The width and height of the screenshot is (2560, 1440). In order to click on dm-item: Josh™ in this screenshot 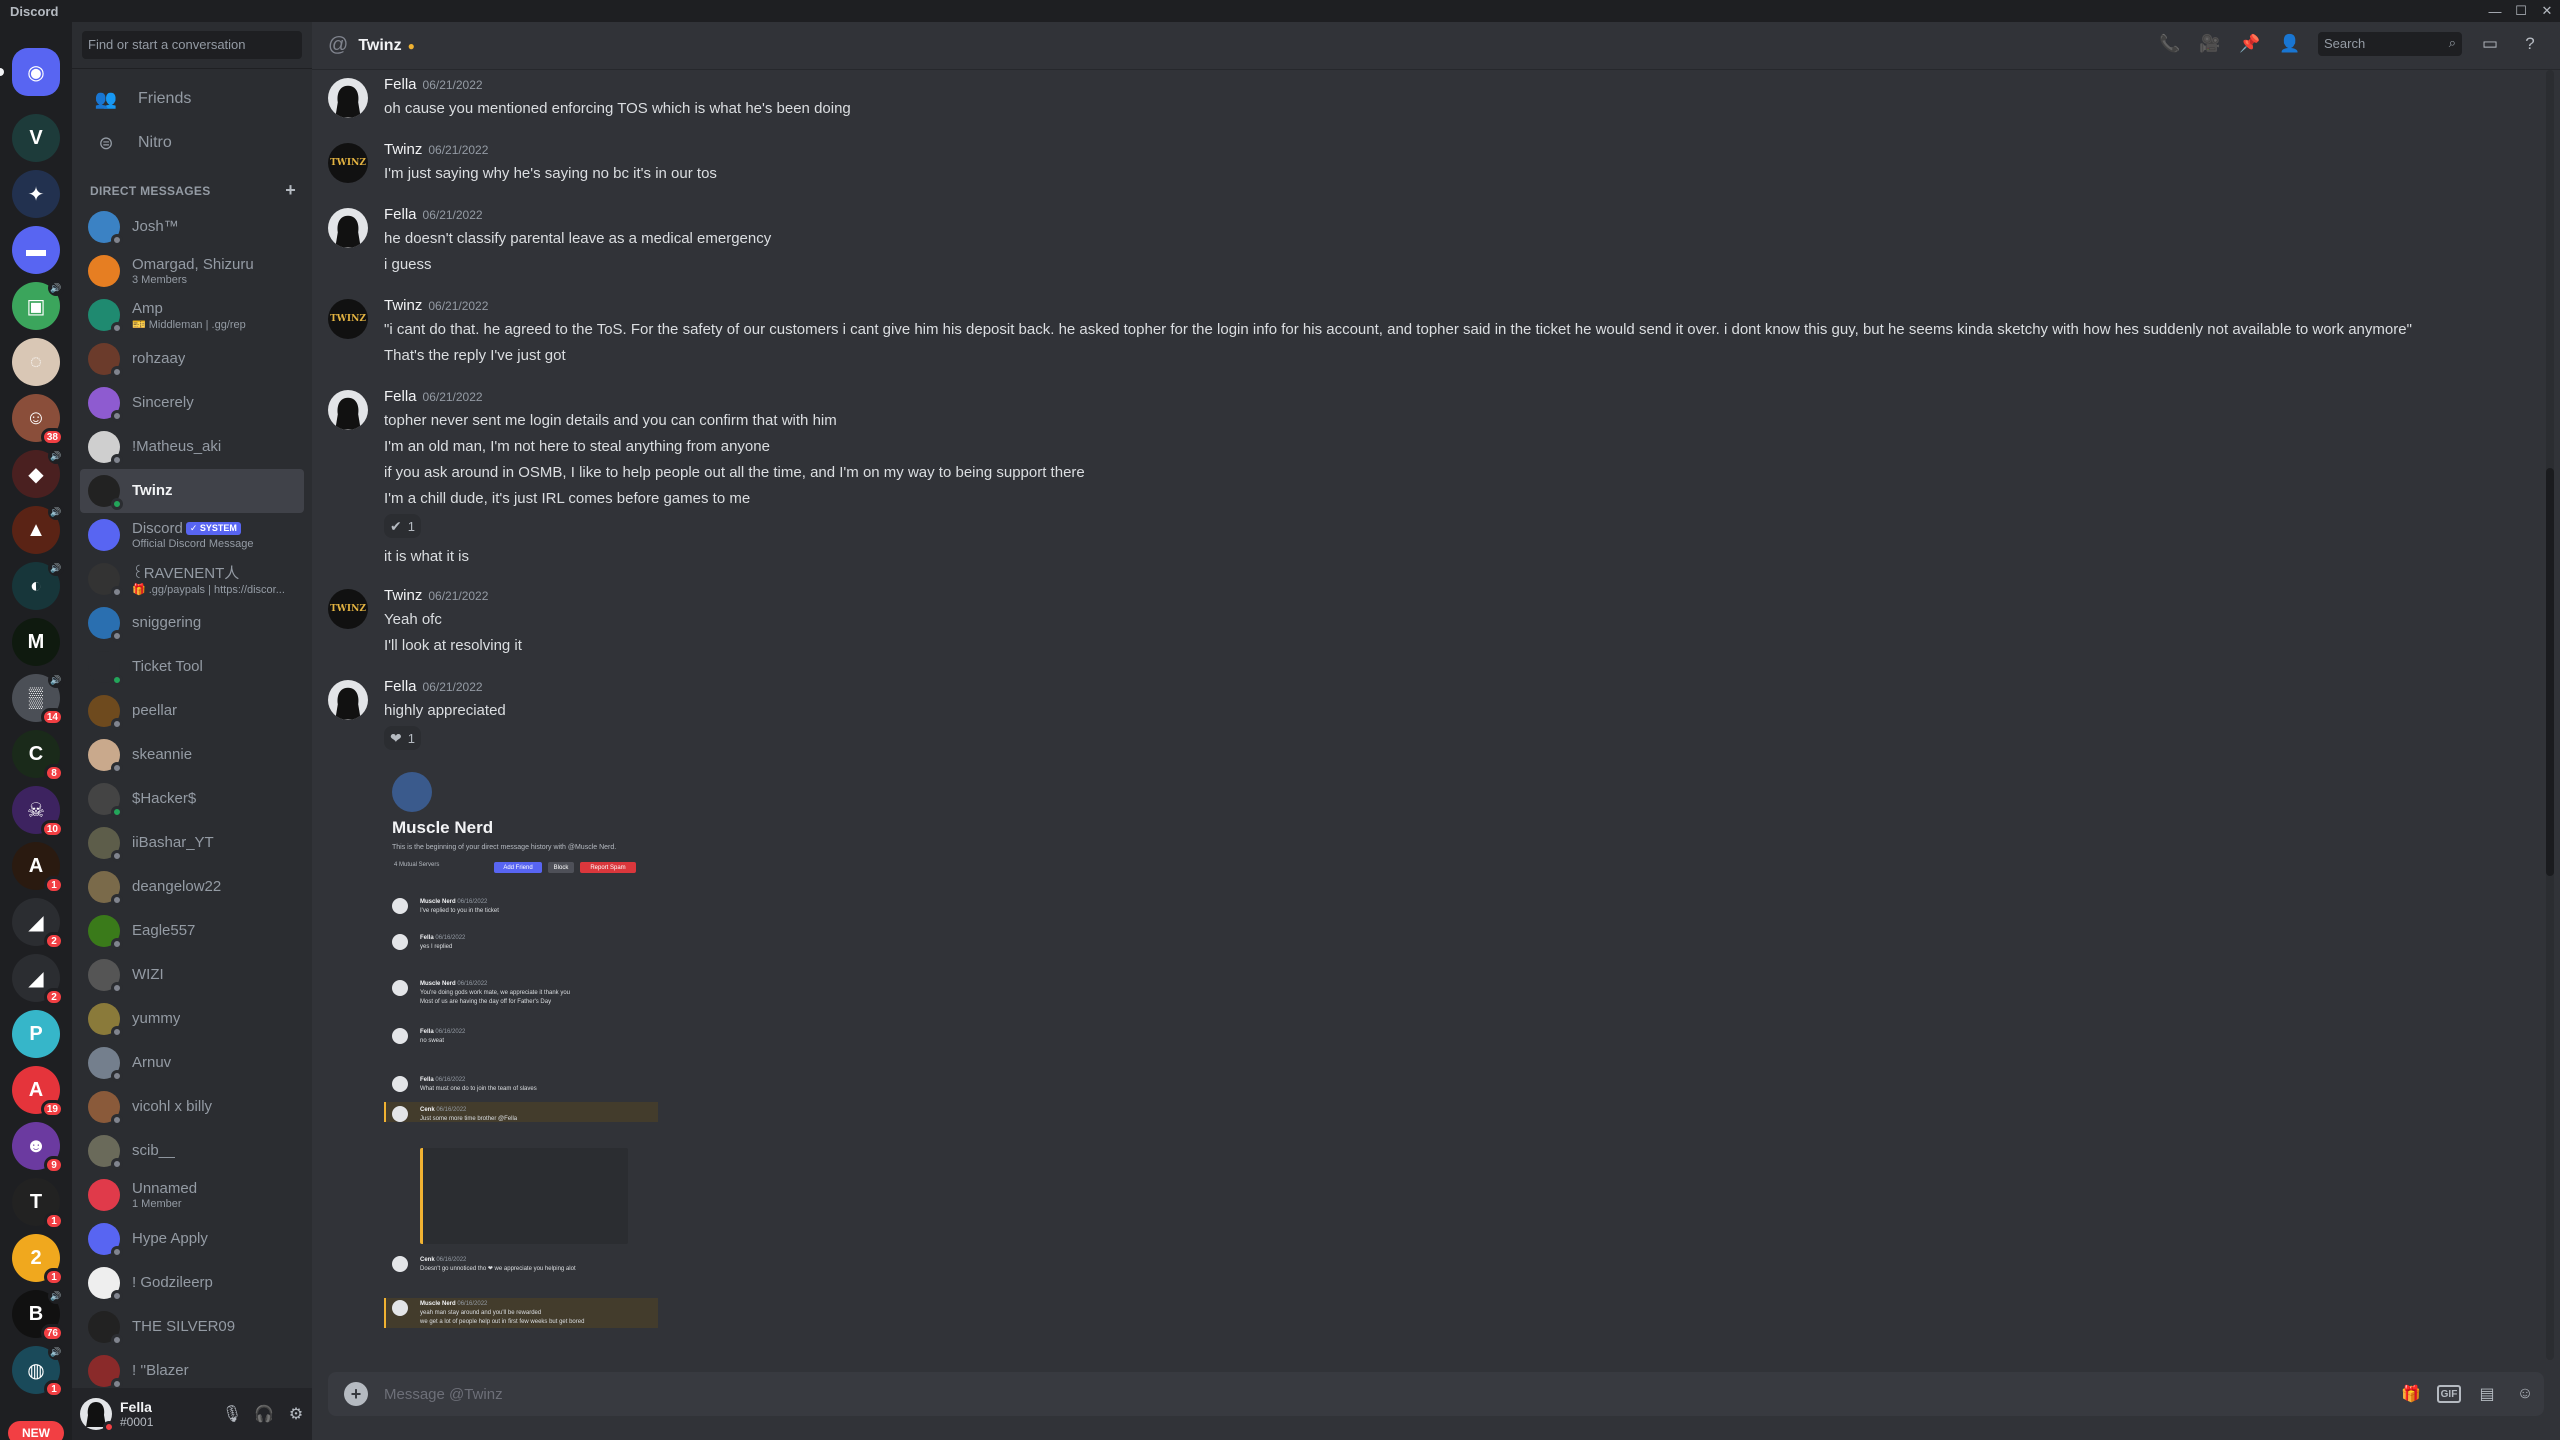, I will do `click(192, 227)`.